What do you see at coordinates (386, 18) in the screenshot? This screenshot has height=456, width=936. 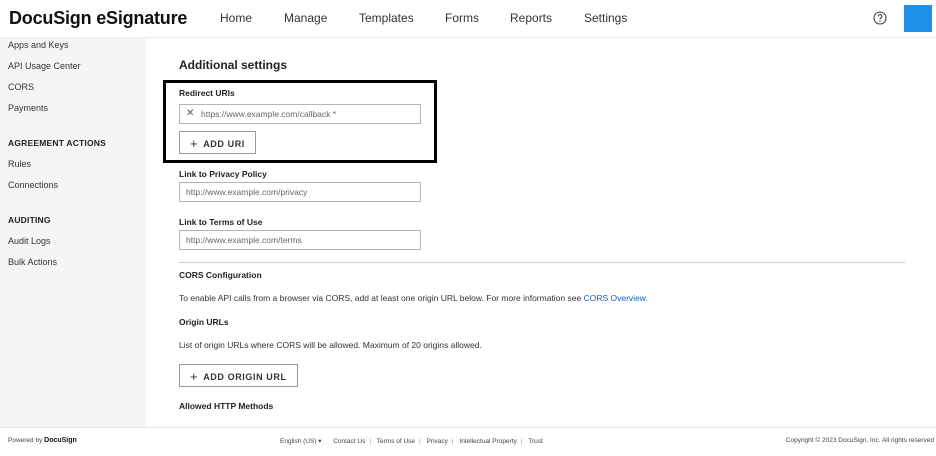 I see `nav-templates: Templates` at bounding box center [386, 18].